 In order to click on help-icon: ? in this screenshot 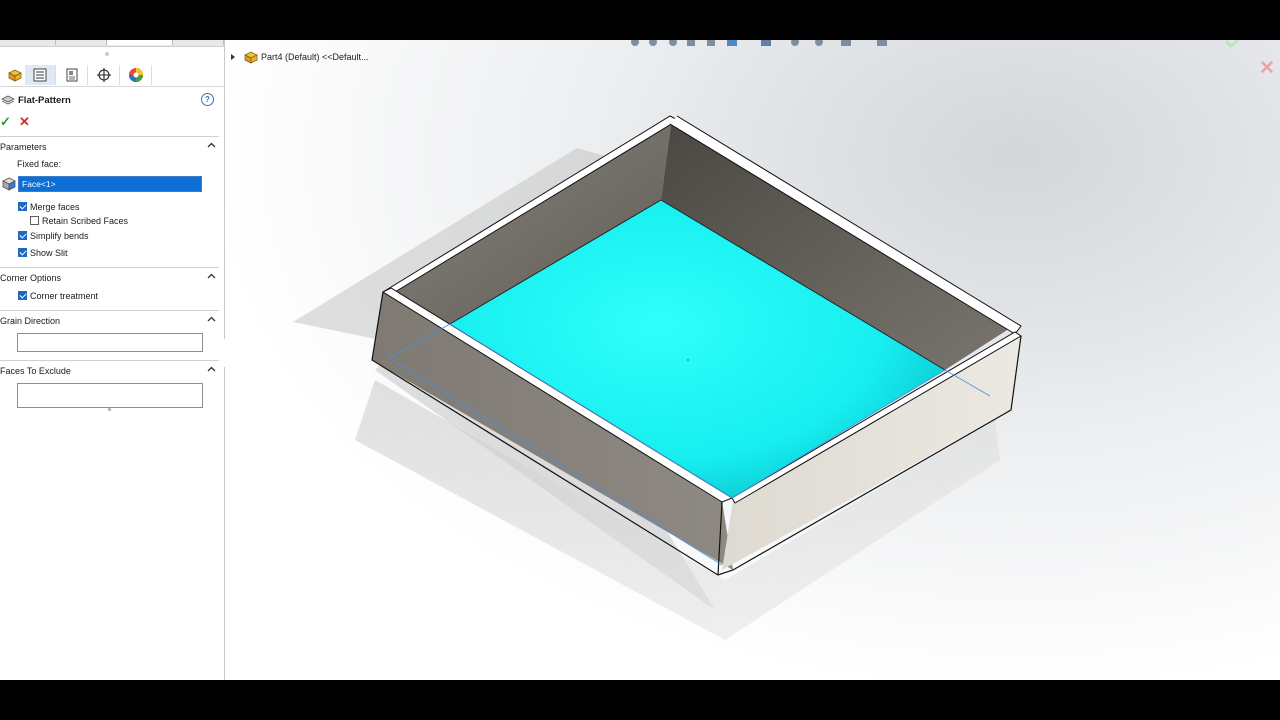, I will do `click(207, 99)`.